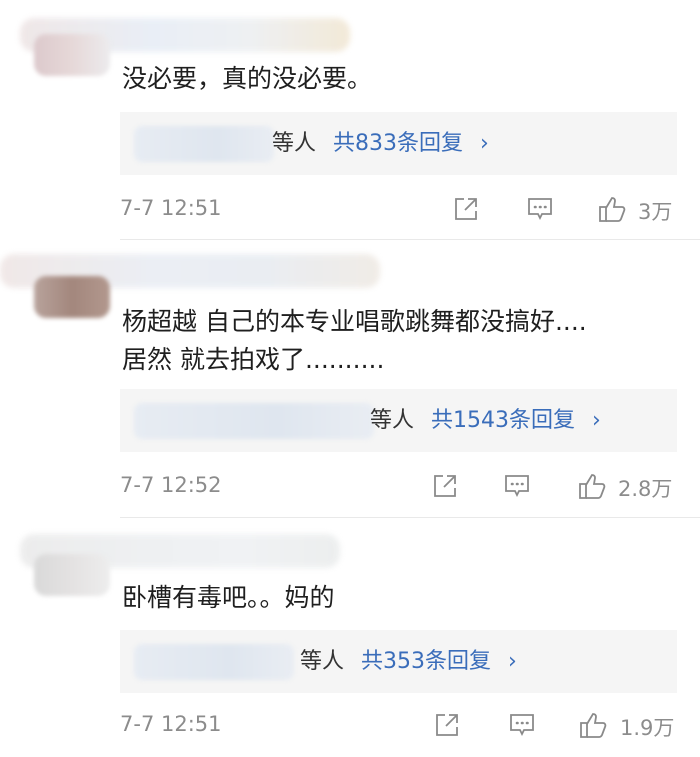 This screenshot has height=757, width=700. I want to click on reply-summary: 等人 共833条回复 ›, so click(380, 144).